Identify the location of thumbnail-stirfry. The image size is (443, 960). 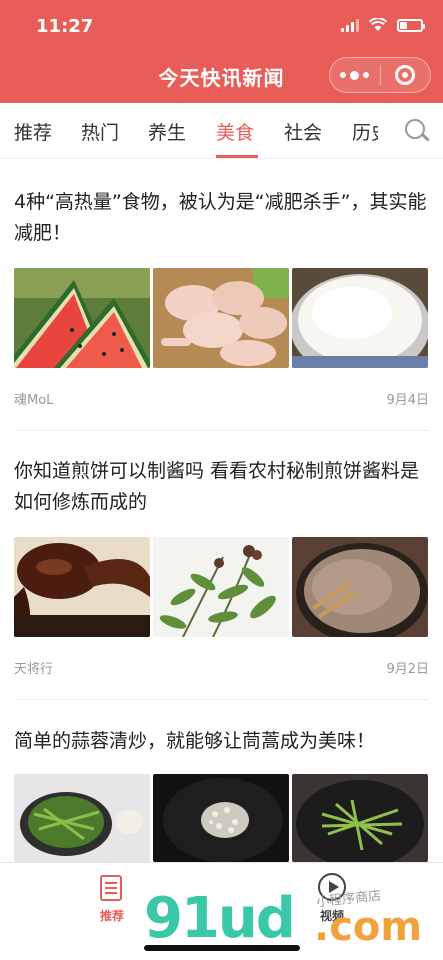
(360, 818).